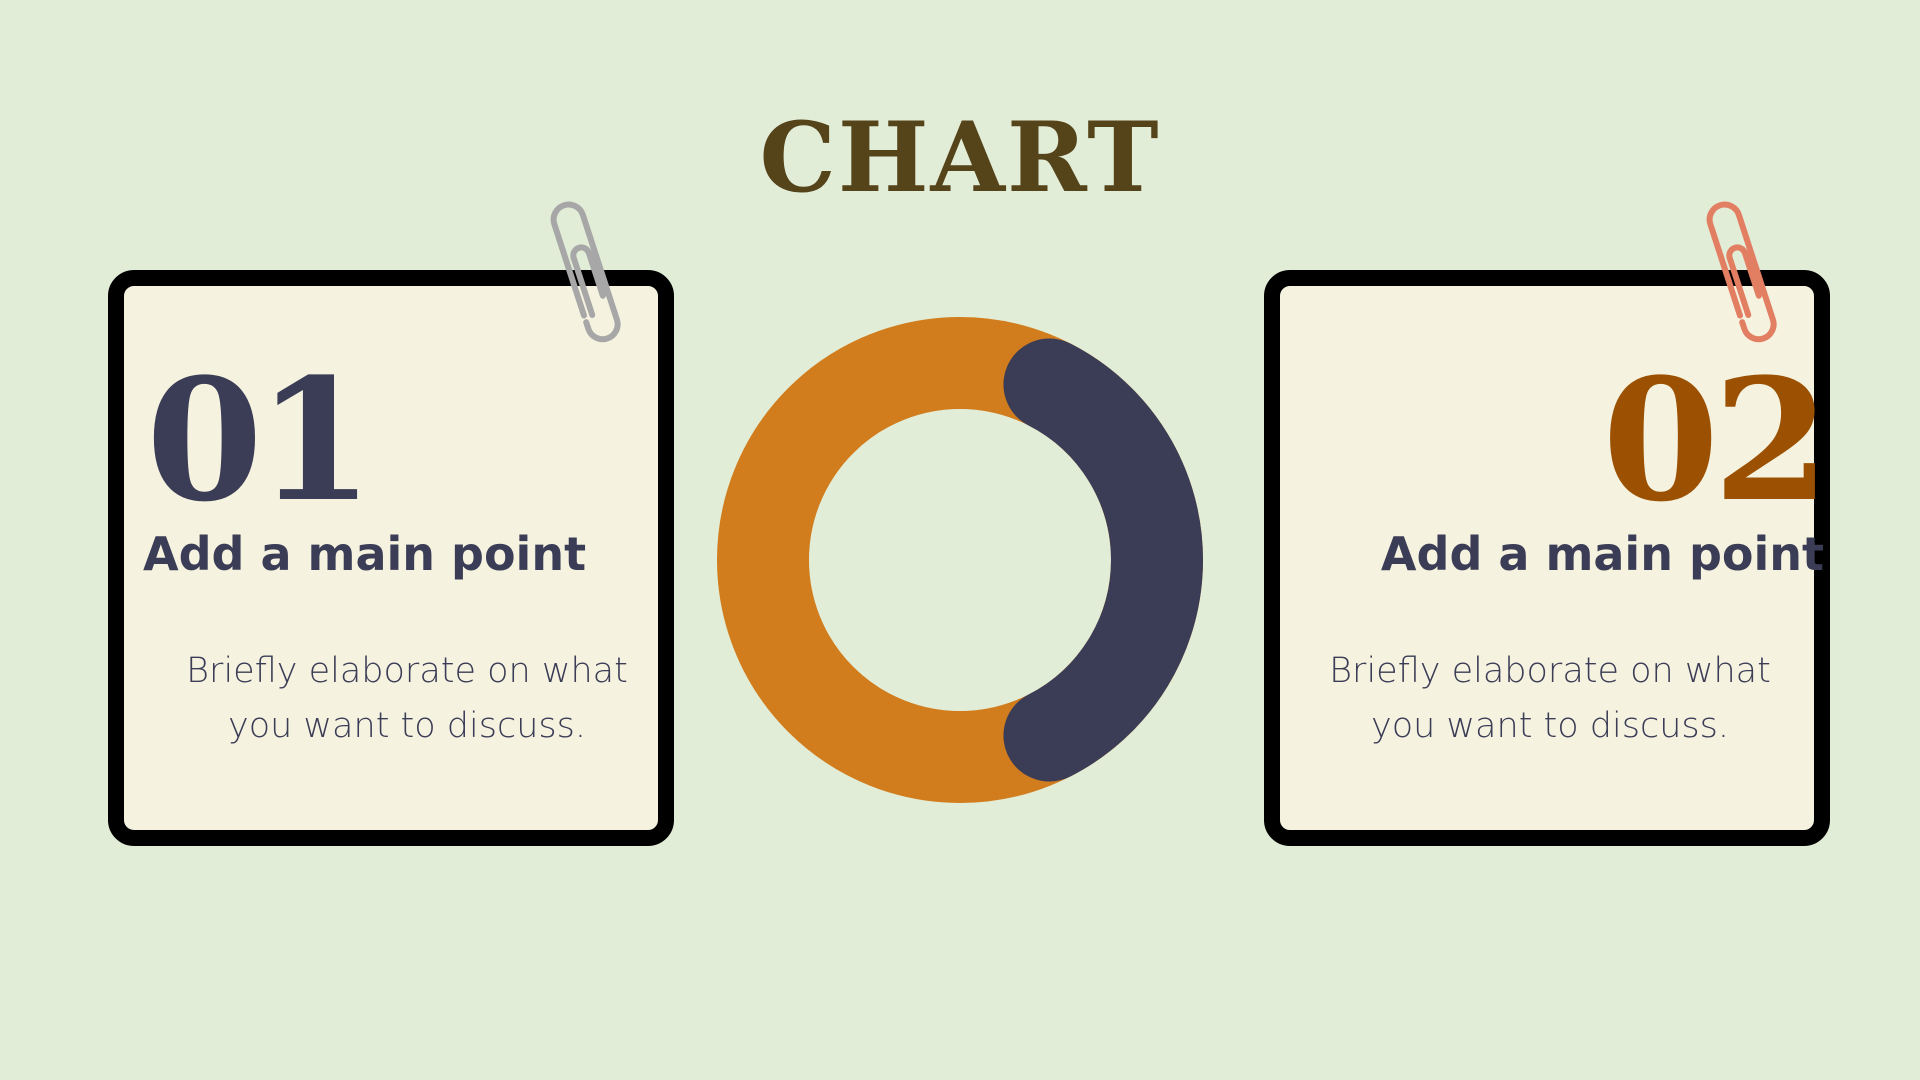  Describe the element at coordinates (1716, 440) in the screenshot. I see `card-number: 02` at that location.